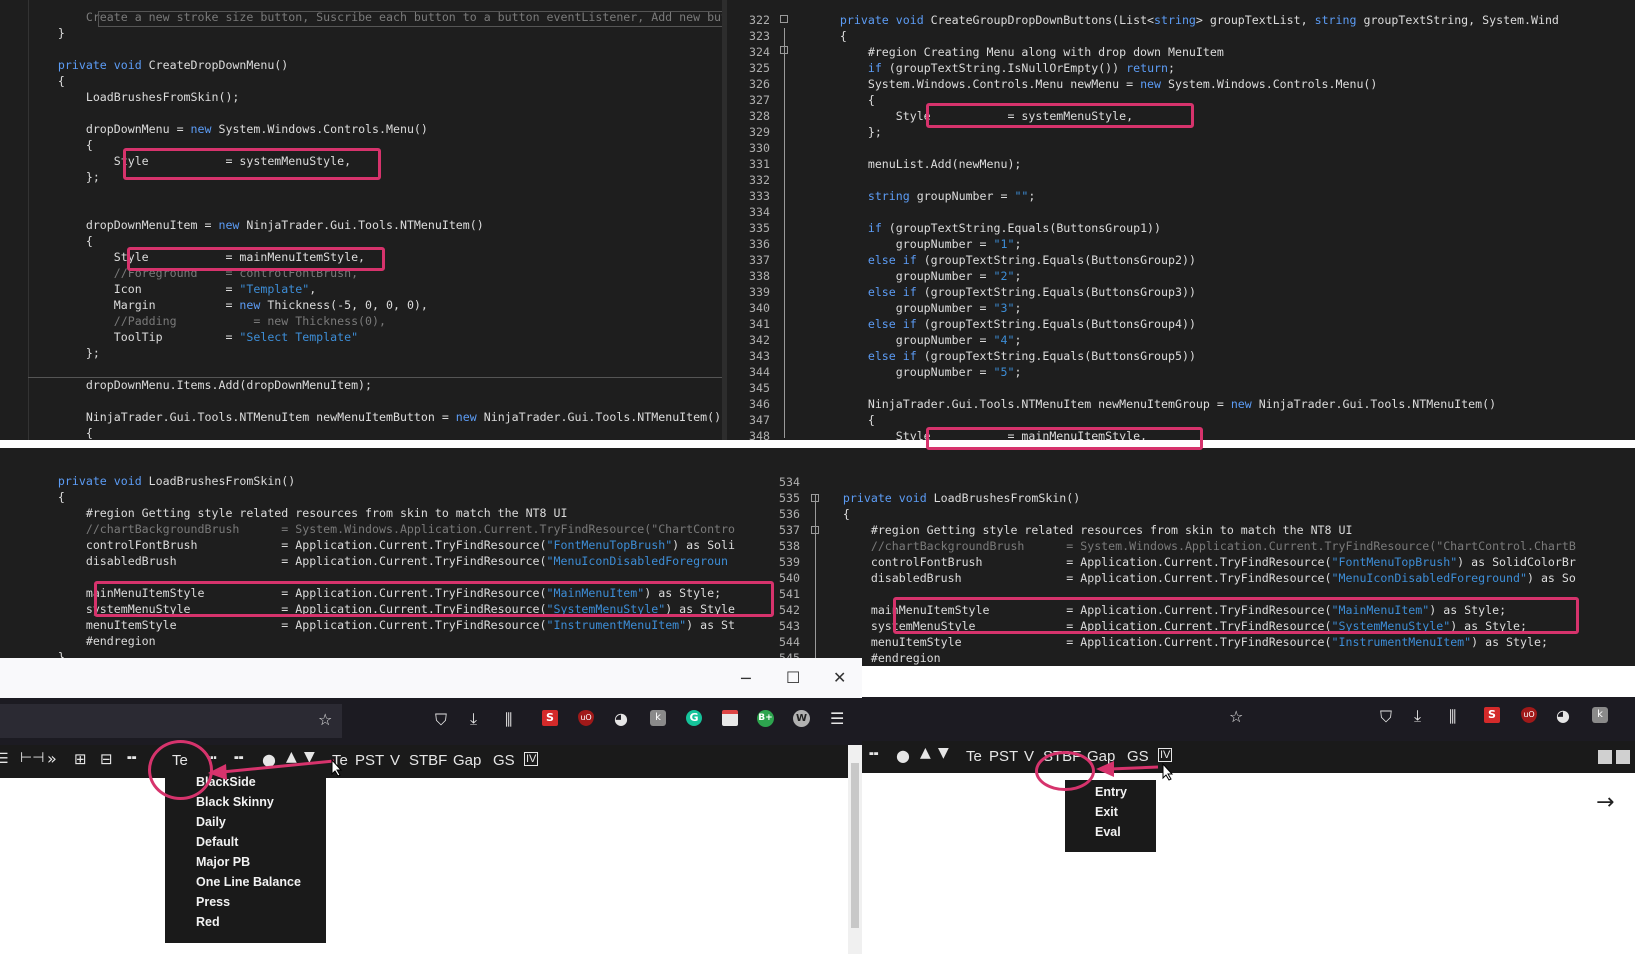  What do you see at coordinates (467, 760) in the screenshot?
I see `gap-button: Gap` at bounding box center [467, 760].